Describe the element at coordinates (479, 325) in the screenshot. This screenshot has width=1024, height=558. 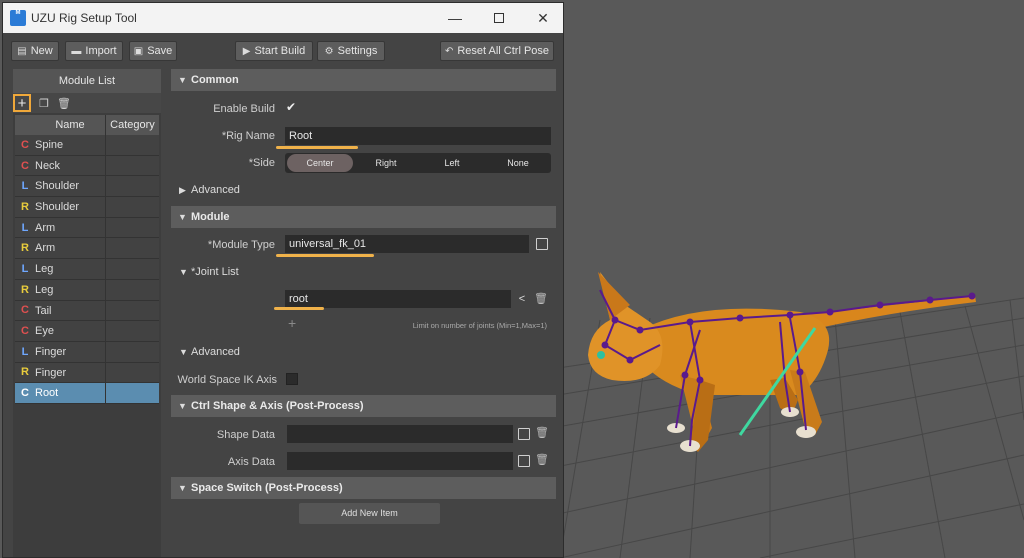
I see `joint-limit-text: Limit on number of joints (Min=1,Max=1)` at that location.